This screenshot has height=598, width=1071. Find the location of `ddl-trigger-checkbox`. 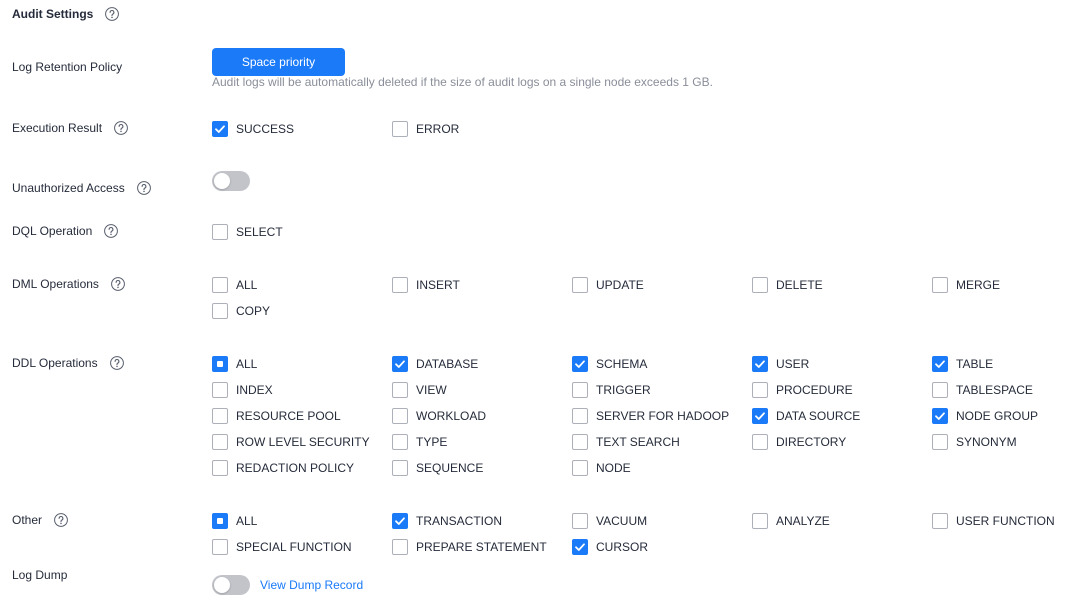

ddl-trigger-checkbox is located at coordinates (580, 390).